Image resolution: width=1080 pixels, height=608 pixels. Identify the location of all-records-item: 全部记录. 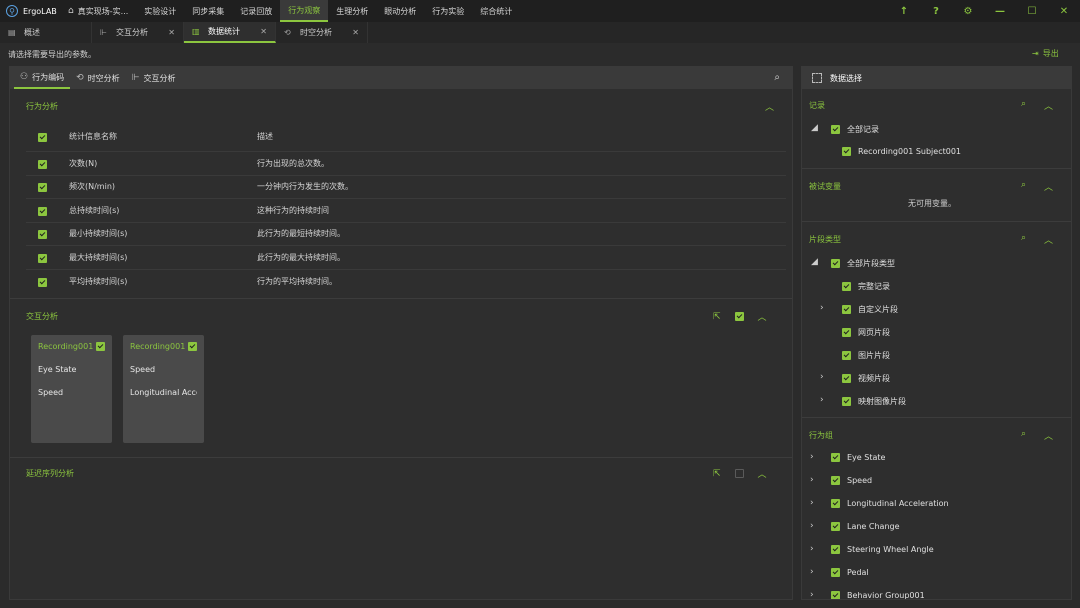
(855, 129).